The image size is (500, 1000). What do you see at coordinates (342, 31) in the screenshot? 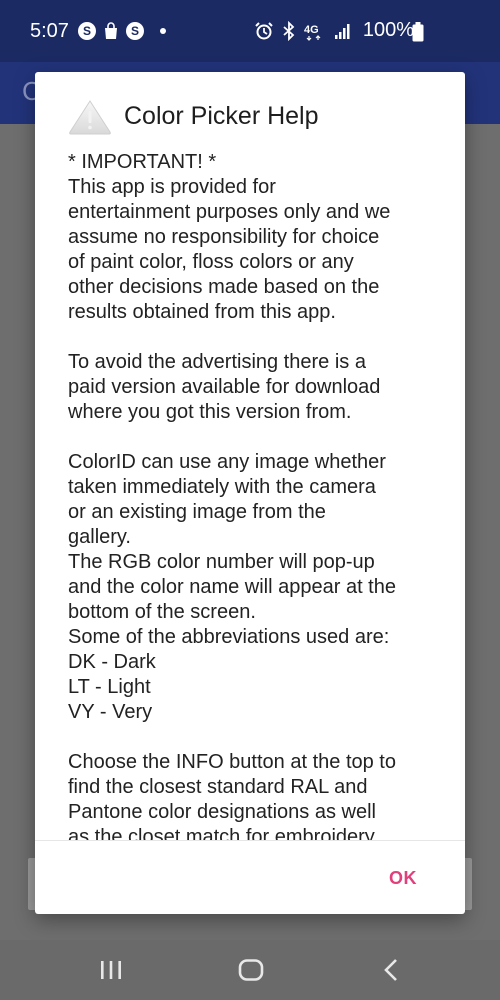
I see `signal-icon` at bounding box center [342, 31].